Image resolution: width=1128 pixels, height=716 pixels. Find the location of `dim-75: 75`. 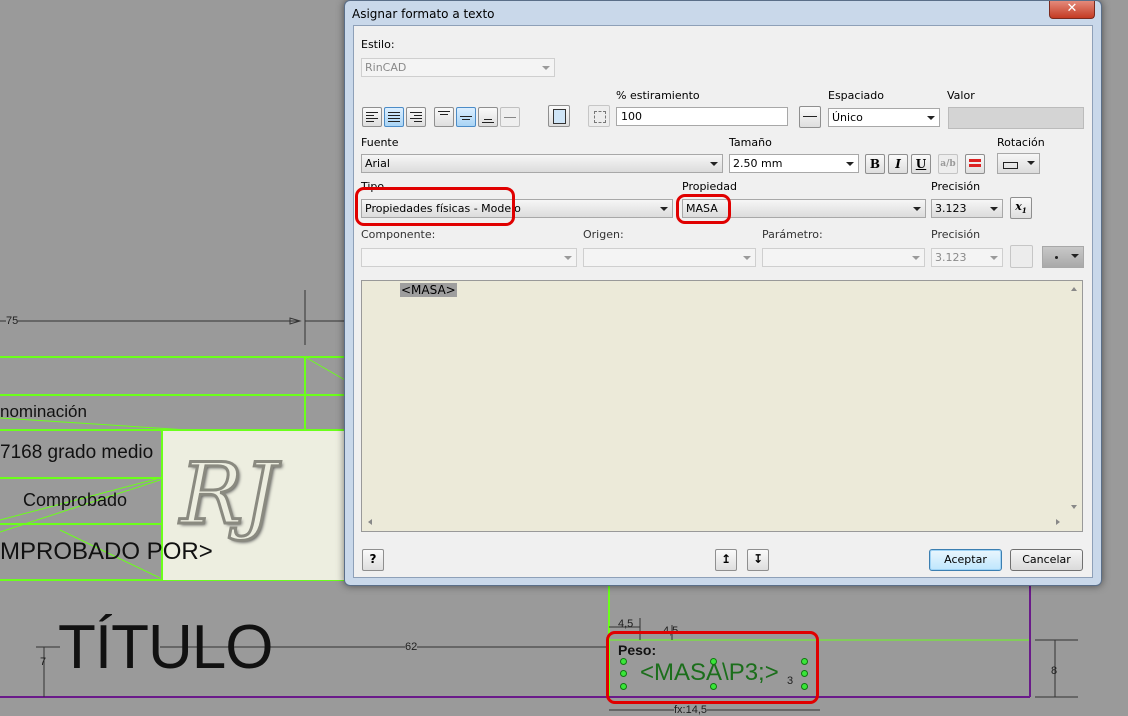

dim-75: 75 is located at coordinates (12, 321).